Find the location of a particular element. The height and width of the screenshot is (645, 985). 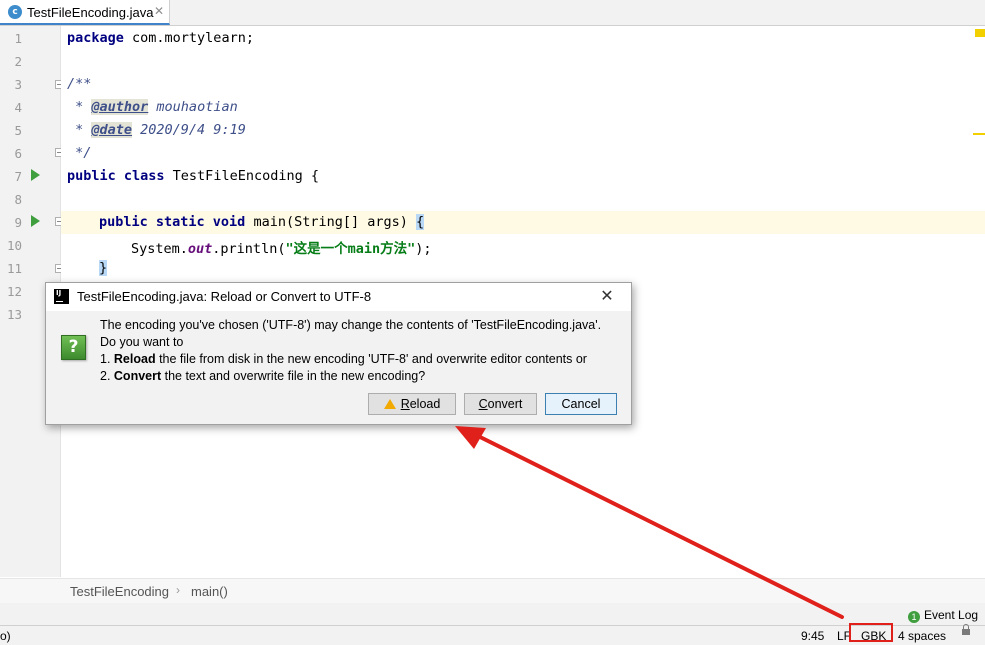

code-line-6: */ is located at coordinates (79, 153).